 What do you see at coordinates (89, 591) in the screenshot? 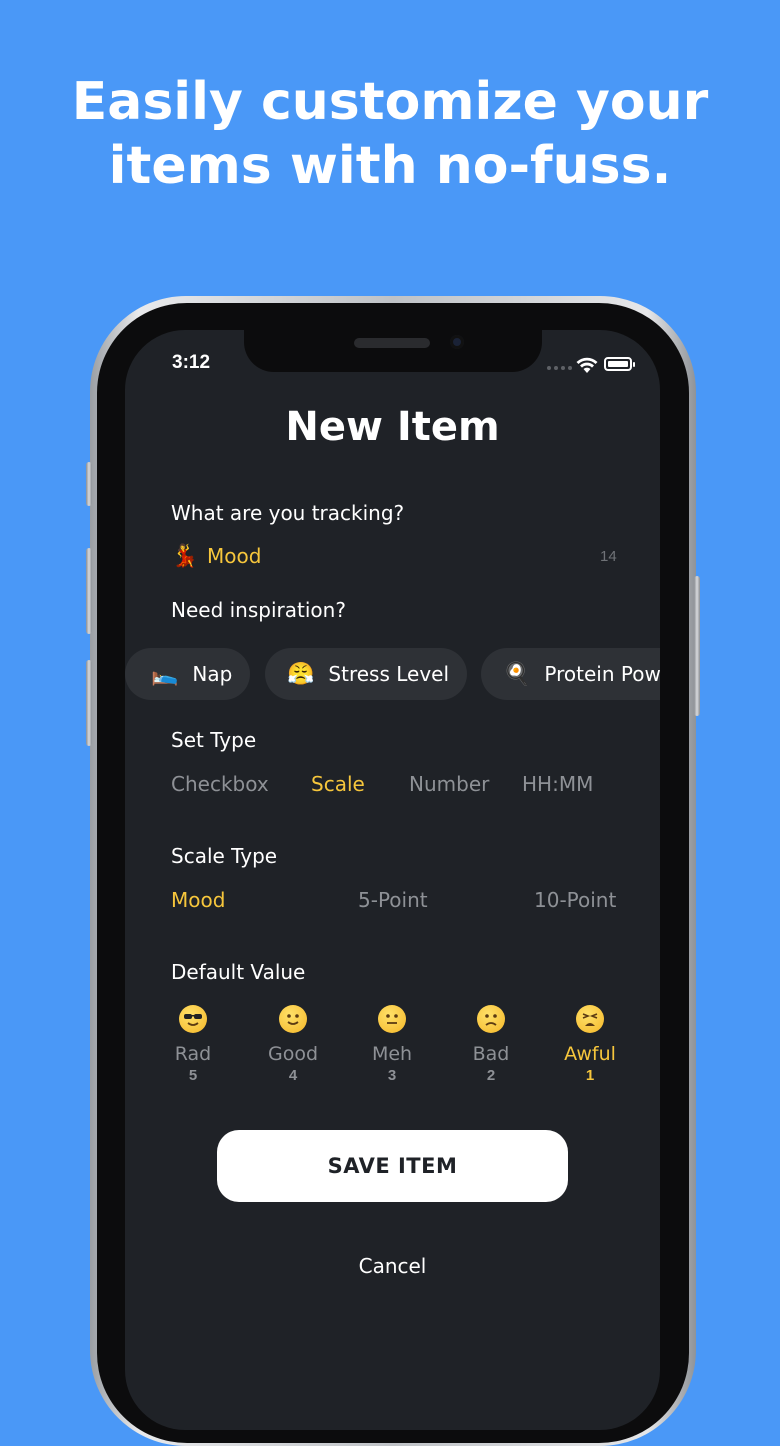
I see `volume-up-button` at bounding box center [89, 591].